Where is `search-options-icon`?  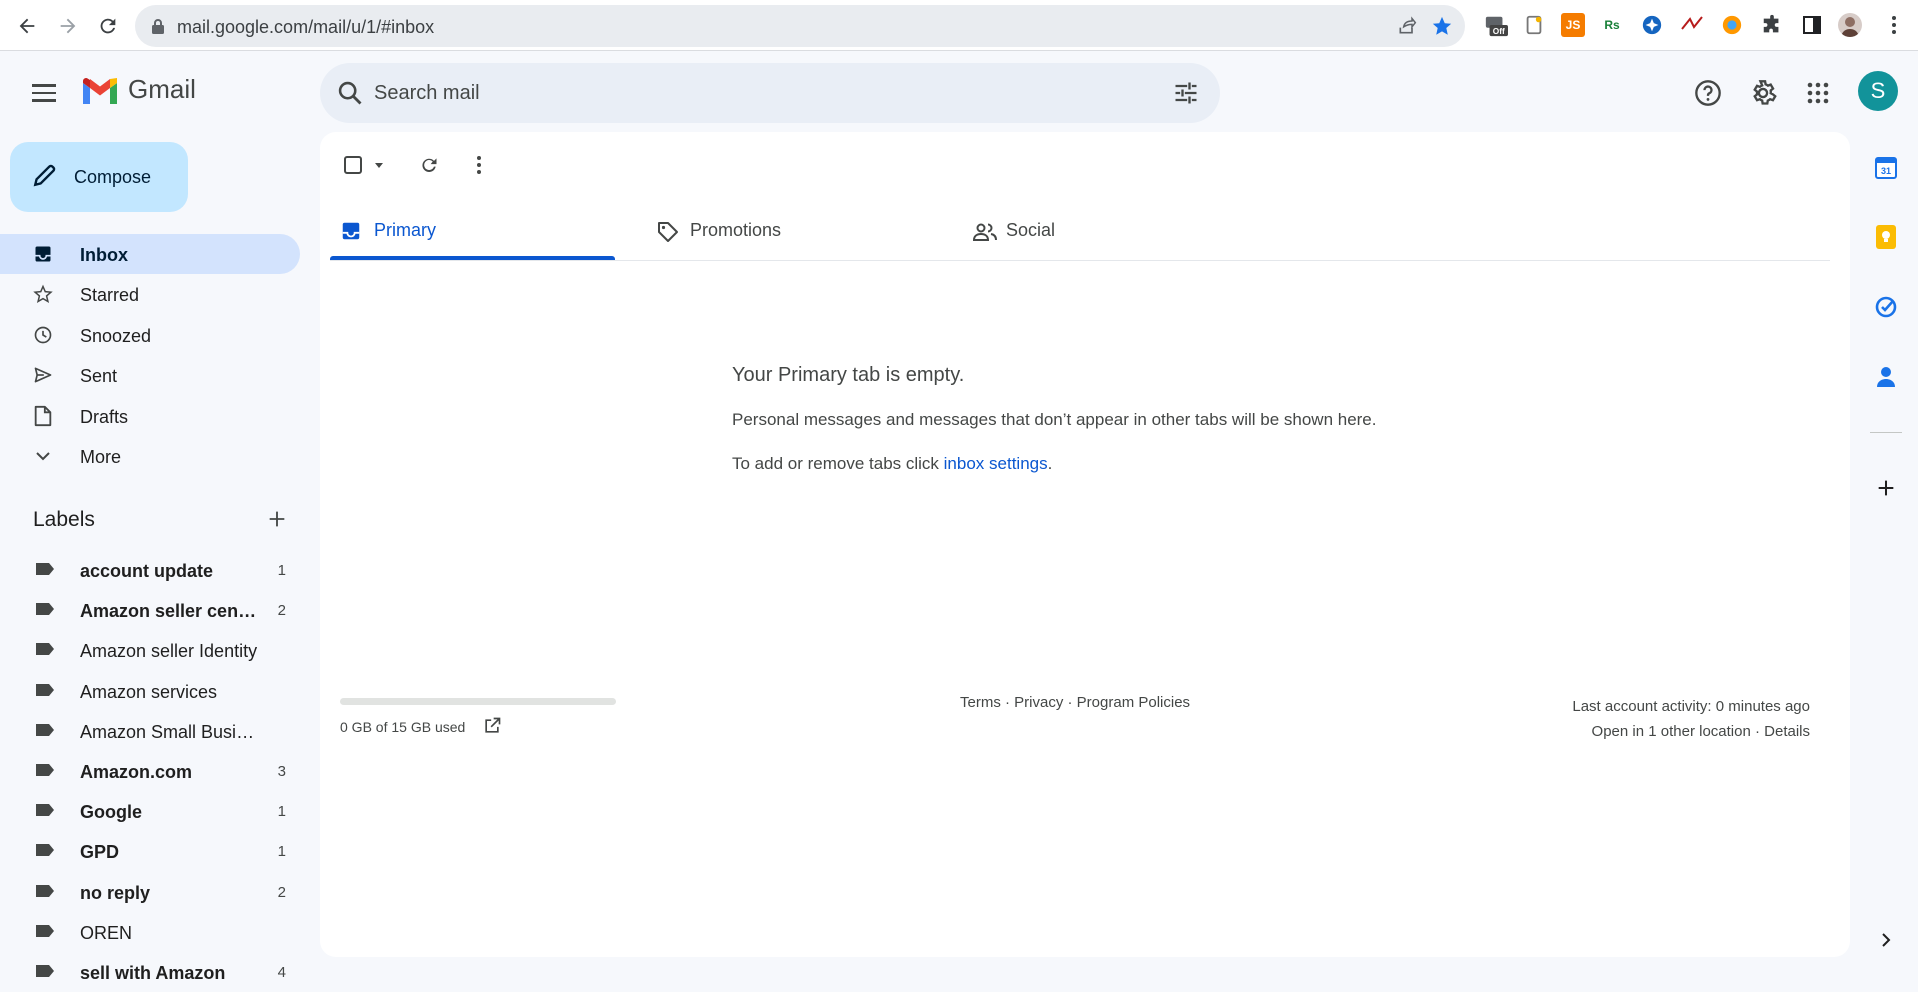 search-options-icon is located at coordinates (1186, 95).